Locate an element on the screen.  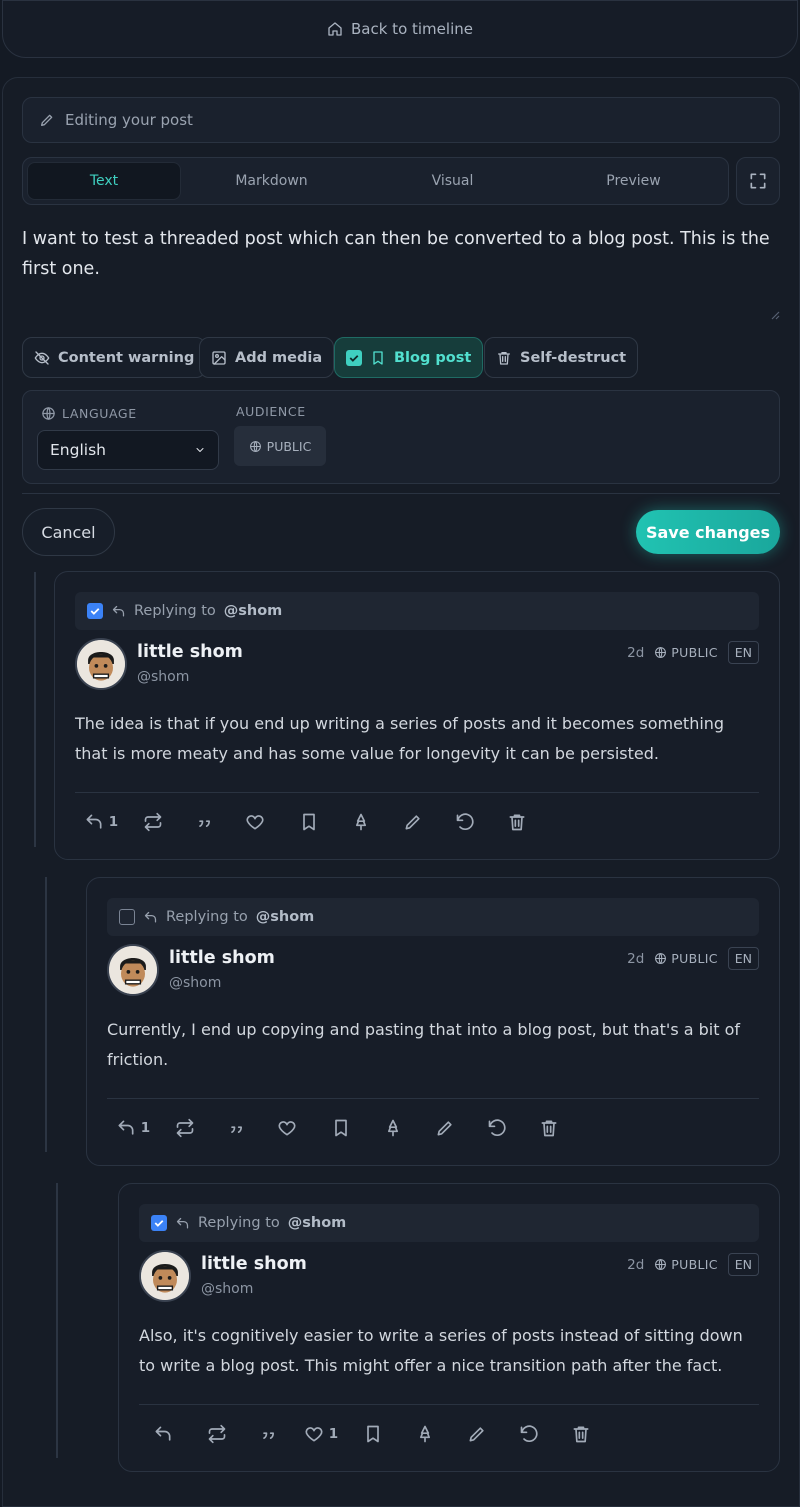
blog-post-checkbox is located at coordinates (354, 357).